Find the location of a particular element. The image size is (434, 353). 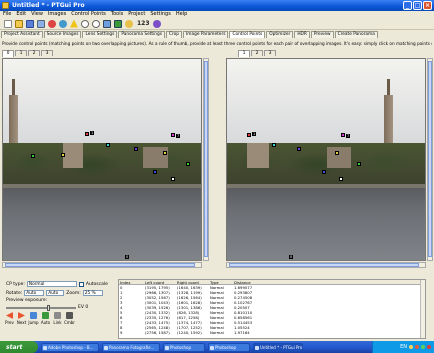

left-tab-0: 0 is located at coordinates (8, 53).